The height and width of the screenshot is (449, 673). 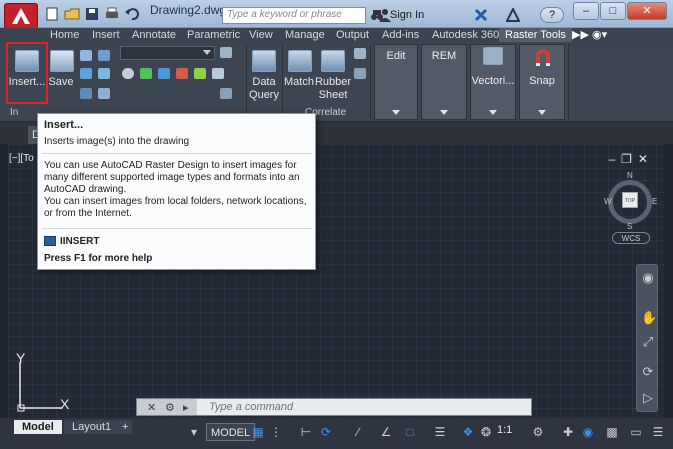 I want to click on tooltip-divider, so click(x=177, y=153).